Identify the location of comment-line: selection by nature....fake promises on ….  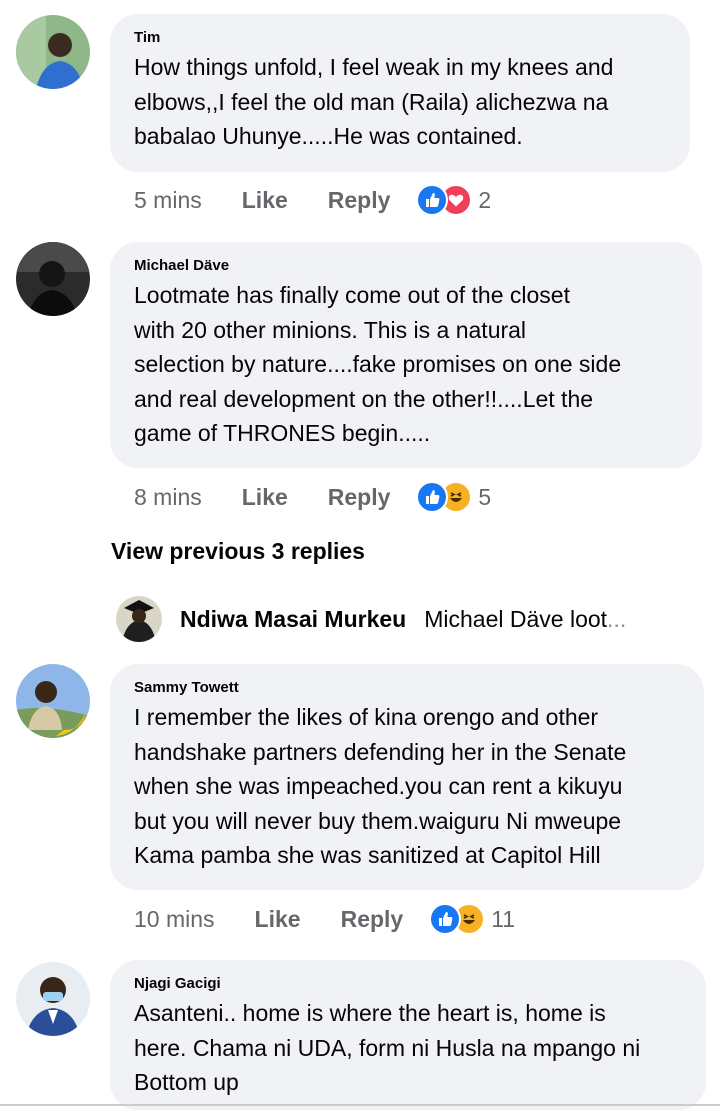
(378, 364).